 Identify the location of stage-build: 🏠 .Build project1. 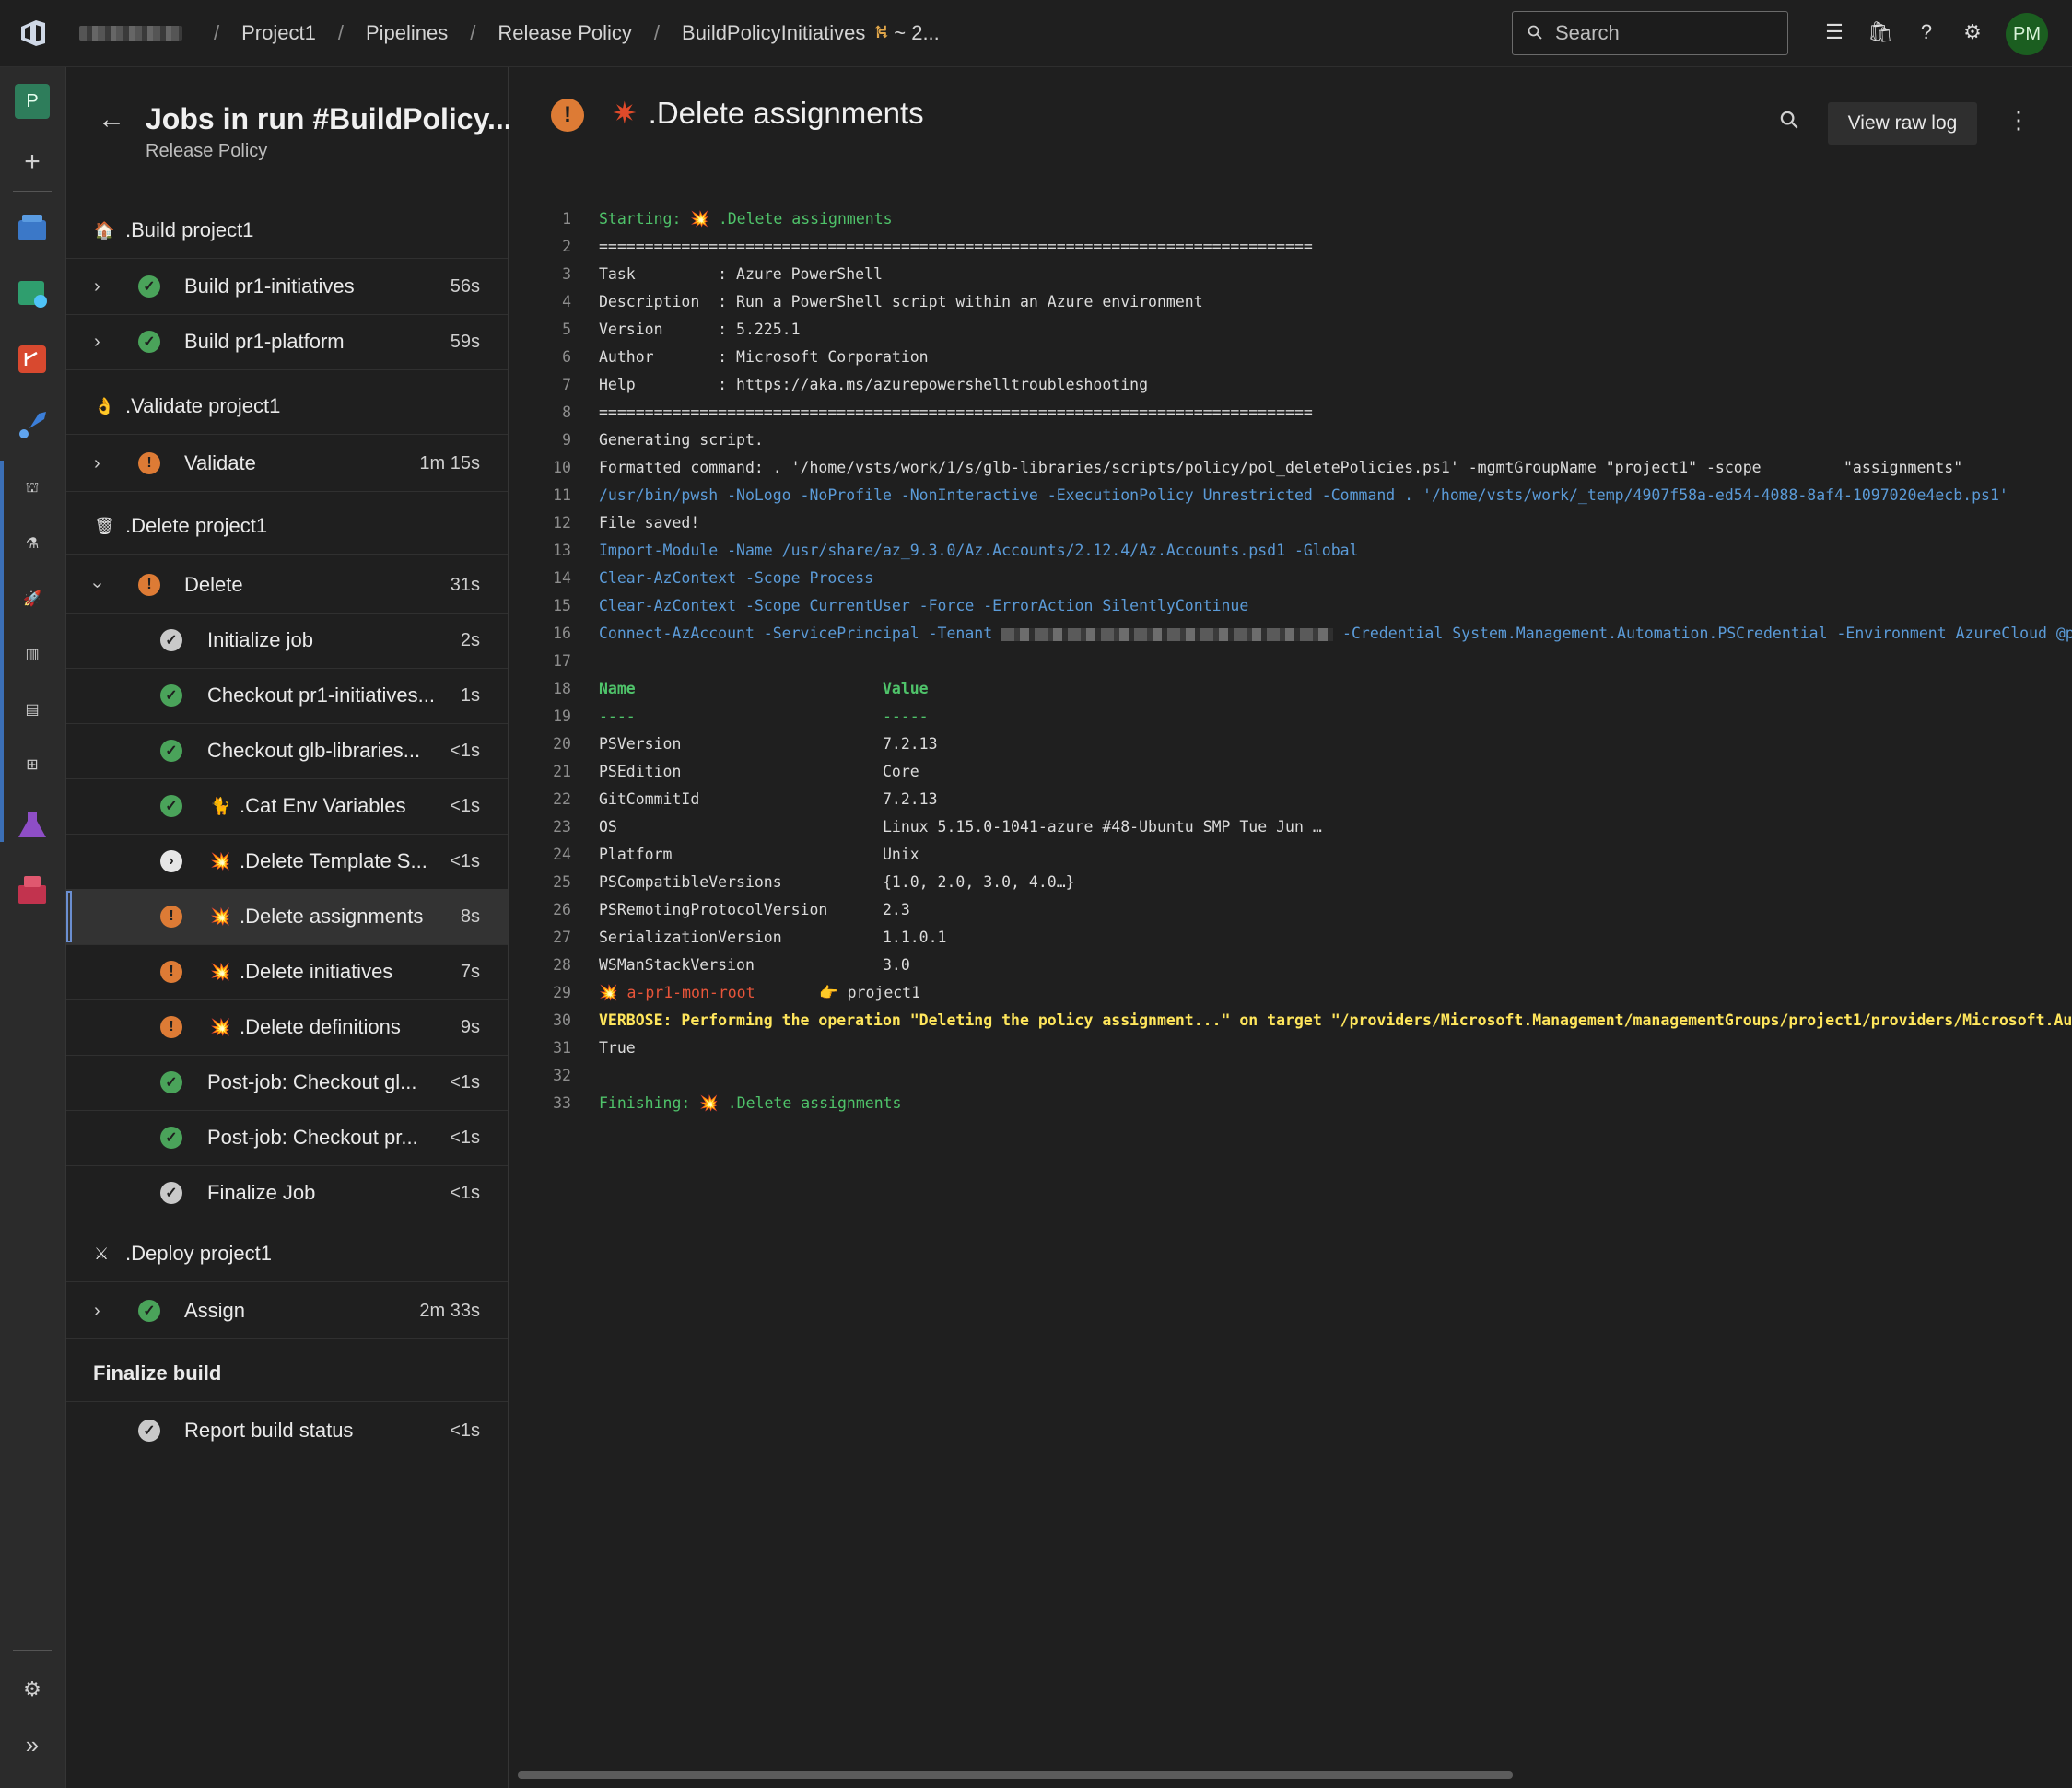
(287, 231).